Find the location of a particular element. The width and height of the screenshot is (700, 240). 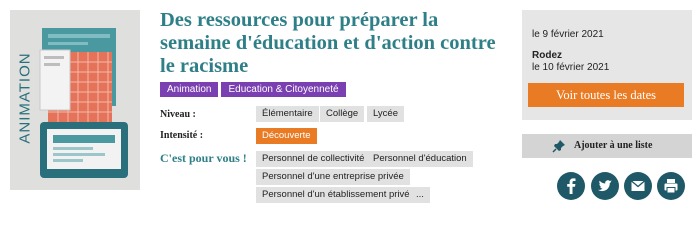

audience-entreprise-privee: Personnel d'une entreprise privée is located at coordinates (333, 177).